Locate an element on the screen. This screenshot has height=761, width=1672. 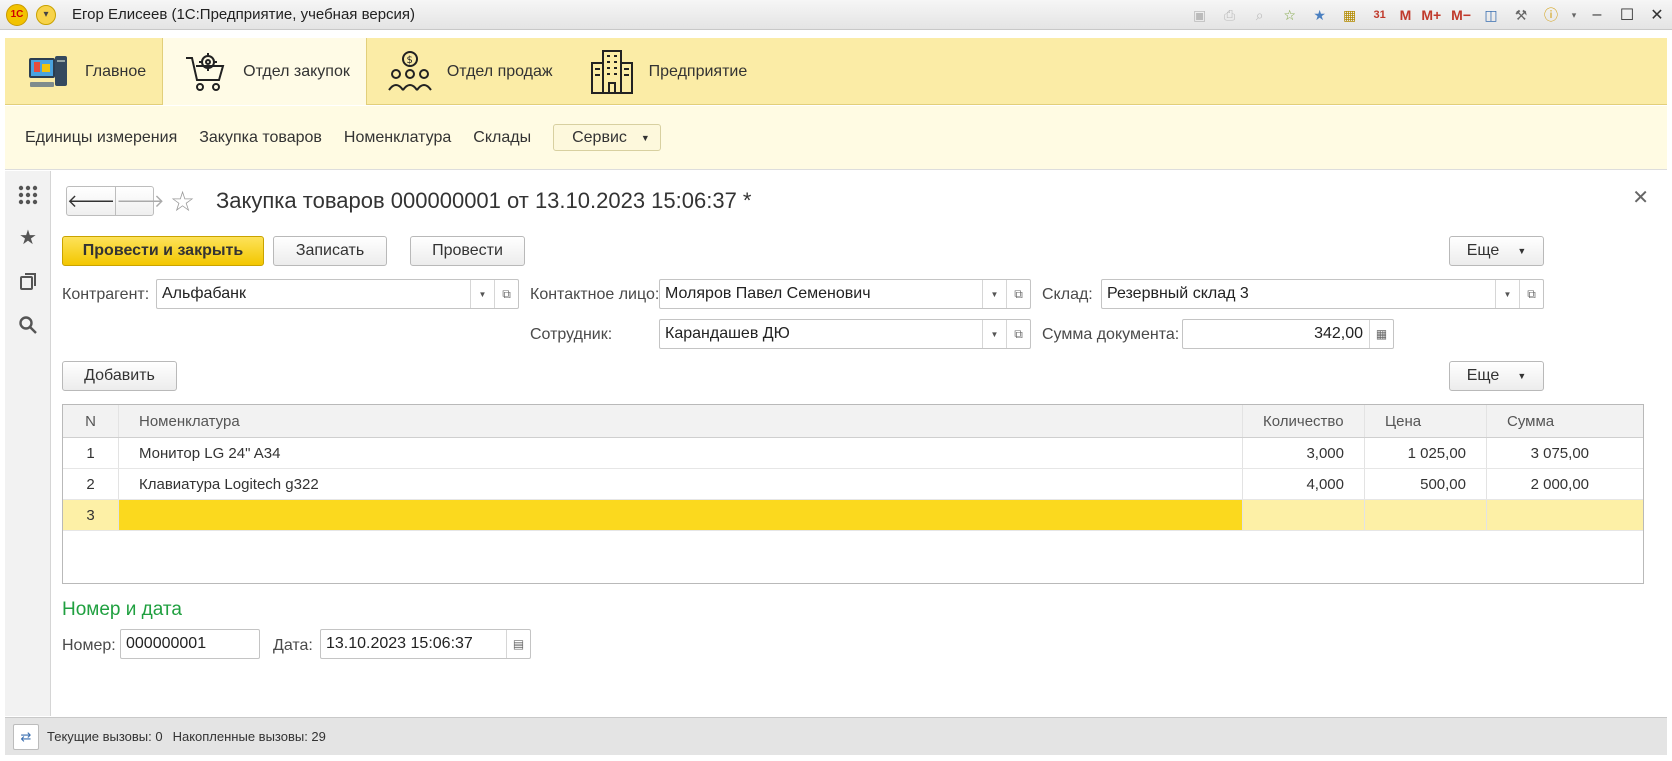
section-sales: $ Отдел продаж is located at coordinates (468, 71).